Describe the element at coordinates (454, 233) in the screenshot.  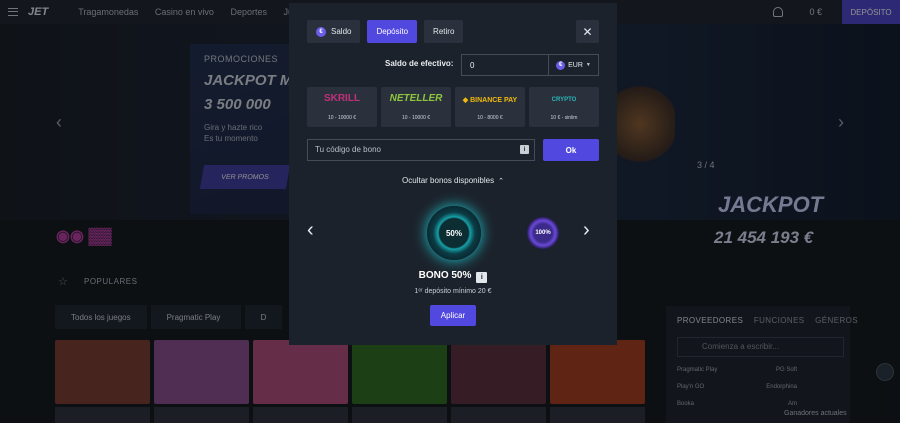
I see `bonus-badge-selected: 50%` at that location.